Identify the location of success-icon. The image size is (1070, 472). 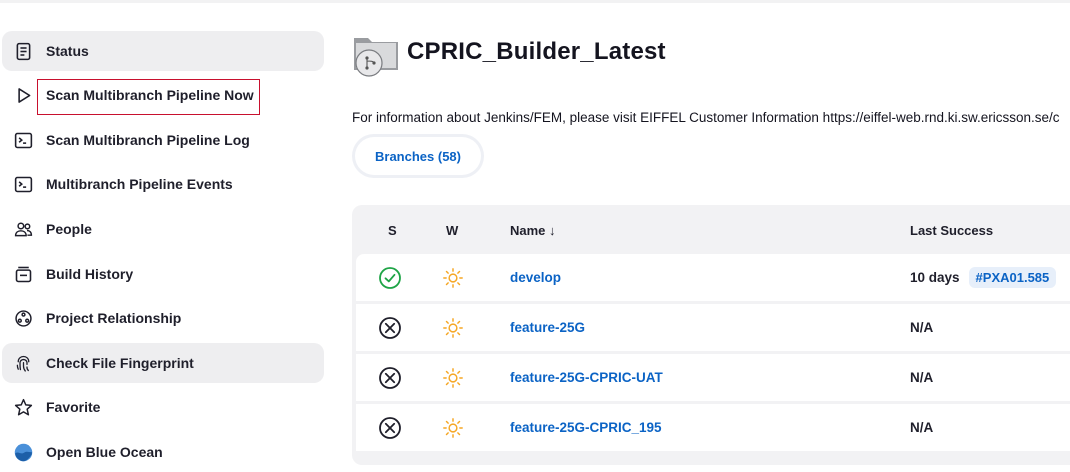
(390, 277).